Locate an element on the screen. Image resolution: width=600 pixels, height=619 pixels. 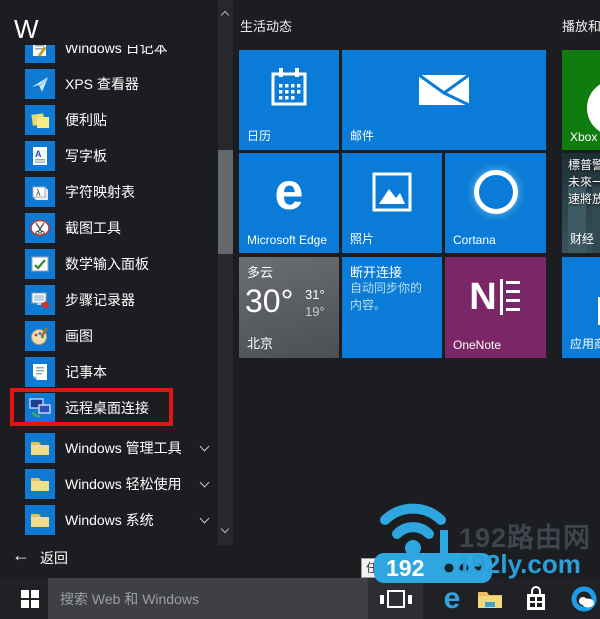
windows-logo-icon is located at coordinates (30, 598).